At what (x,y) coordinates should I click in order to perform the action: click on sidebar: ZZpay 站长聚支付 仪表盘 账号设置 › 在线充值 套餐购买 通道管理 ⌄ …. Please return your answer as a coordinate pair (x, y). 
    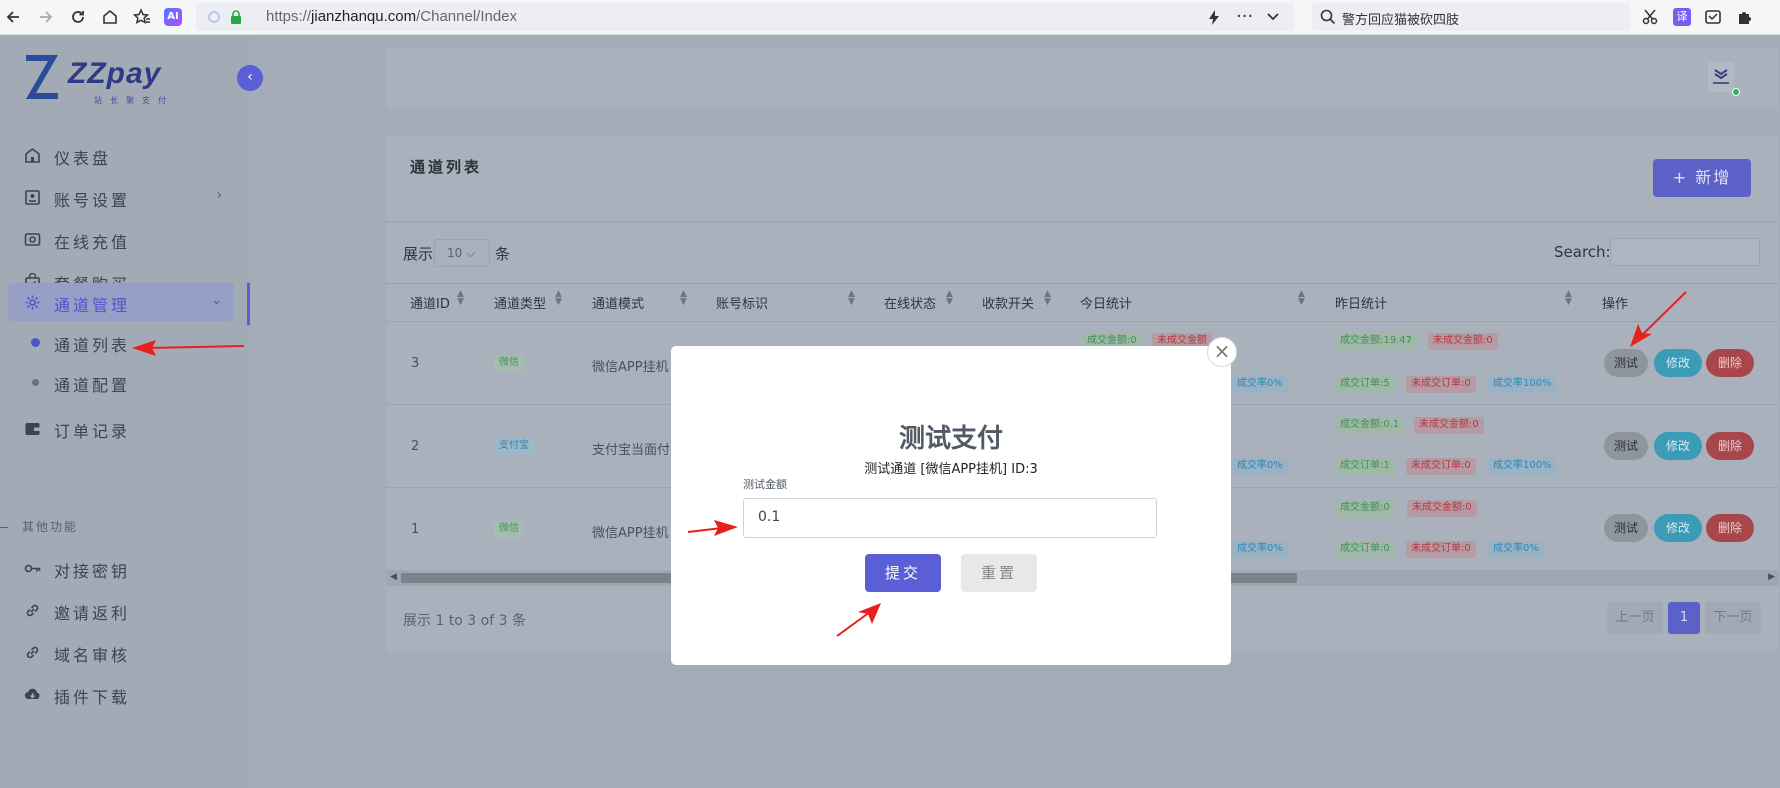
    Looking at the image, I should click on (125, 411).